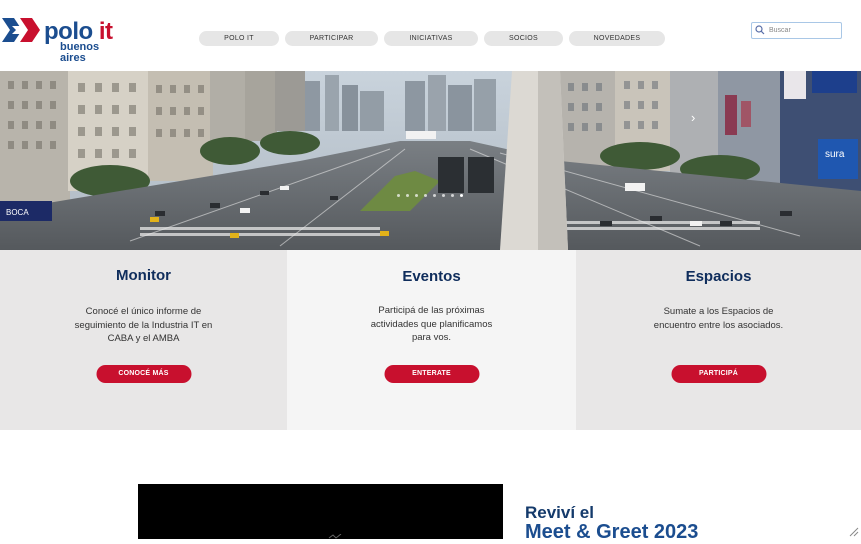 This screenshot has height=544, width=861. What do you see at coordinates (320, 511) in the screenshot?
I see `video-player` at bounding box center [320, 511].